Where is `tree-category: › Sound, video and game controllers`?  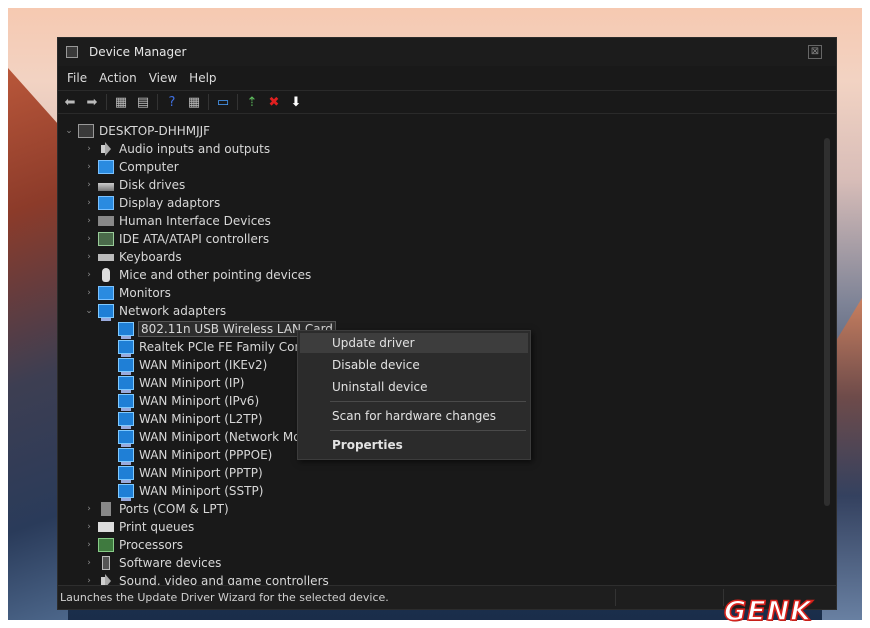 tree-category: › Sound, video and game controllers is located at coordinates (206, 578).